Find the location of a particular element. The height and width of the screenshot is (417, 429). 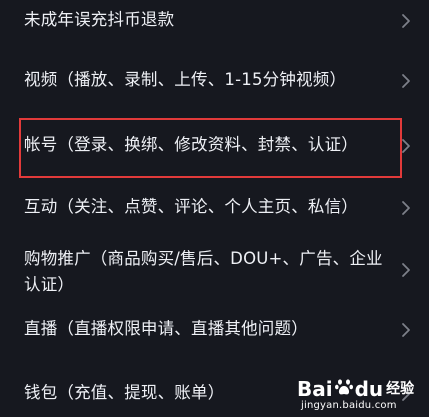

menu-item-shopping-promotion: 购物推广（商品购买/售后、DOU+、广告、企业认证） is located at coordinates (214, 270).